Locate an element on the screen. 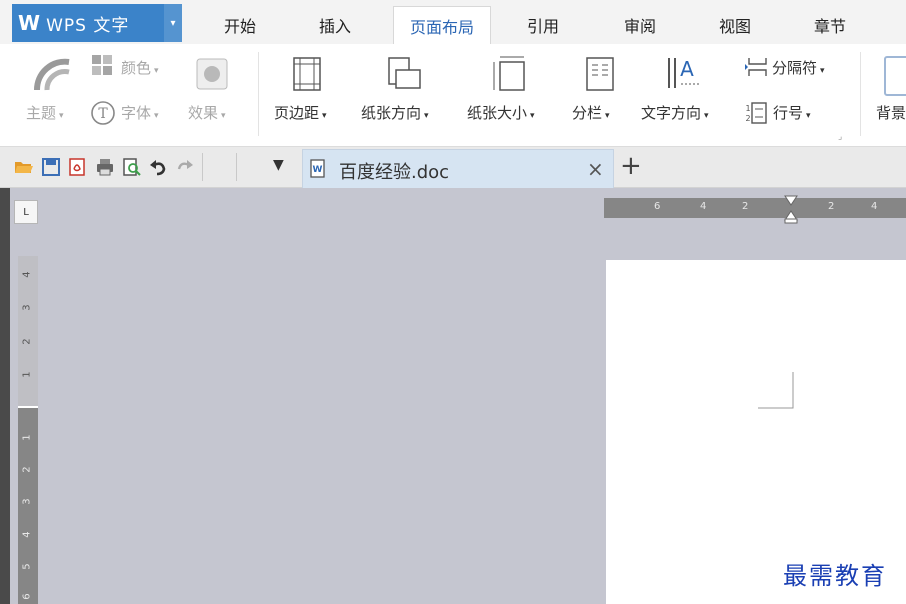 This screenshot has width=906, height=604. paper-size-button: 纸张大小 ▾ is located at coordinates (501, 112).